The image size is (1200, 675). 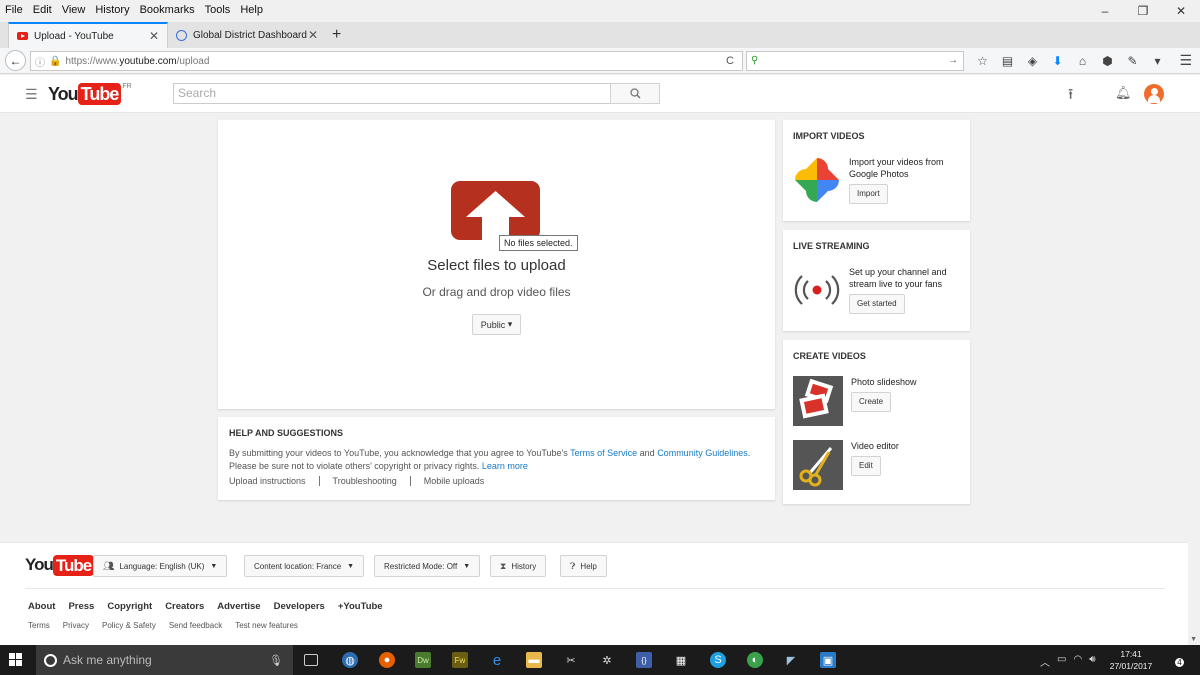 What do you see at coordinates (423, 660) in the screenshot?
I see `dreamweaver-icon: Dw` at bounding box center [423, 660].